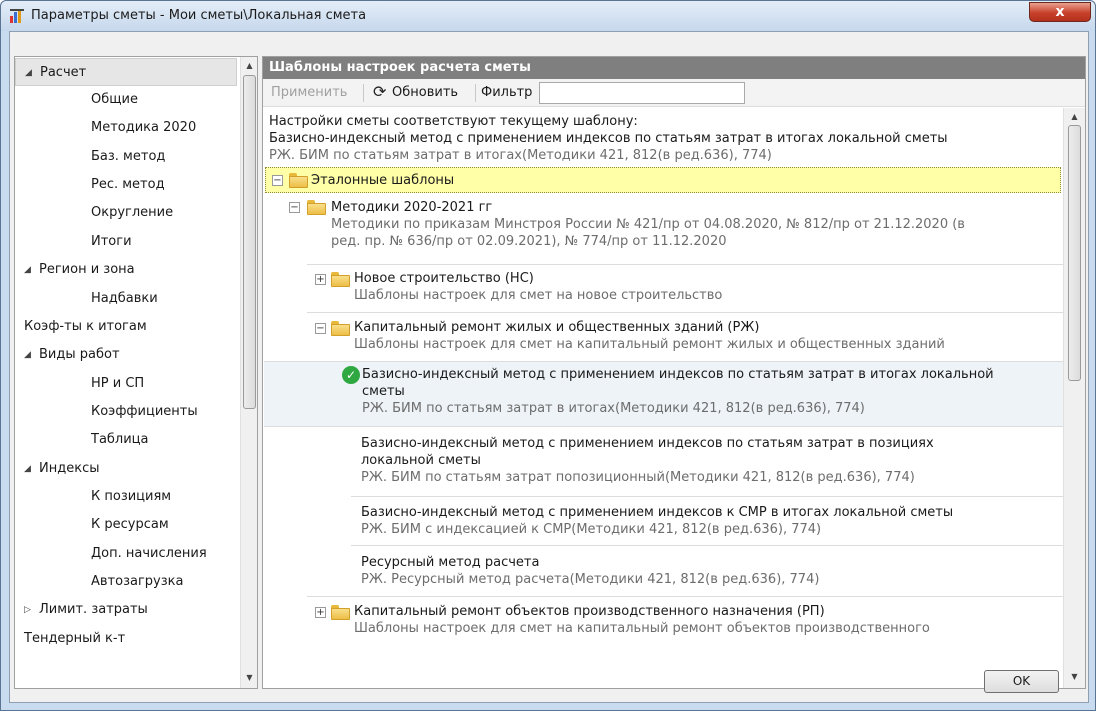 The image size is (1096, 711). What do you see at coordinates (124, 299) in the screenshot?
I see `nav-item-surcharges: Надбавки` at bounding box center [124, 299].